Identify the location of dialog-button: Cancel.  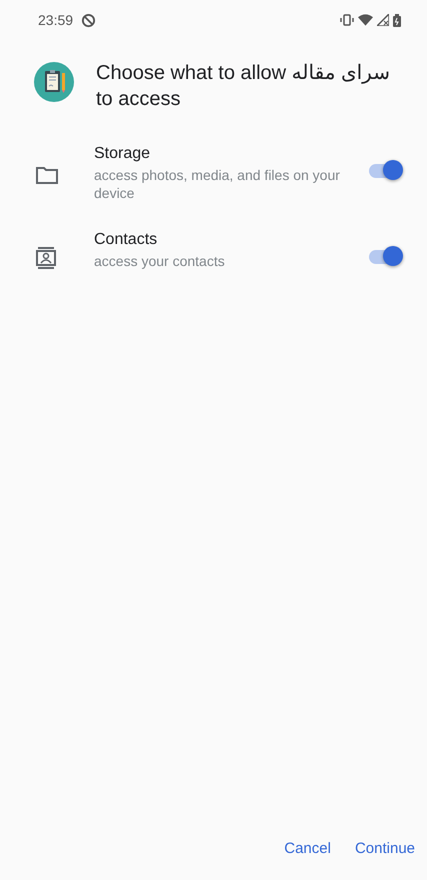
(307, 849).